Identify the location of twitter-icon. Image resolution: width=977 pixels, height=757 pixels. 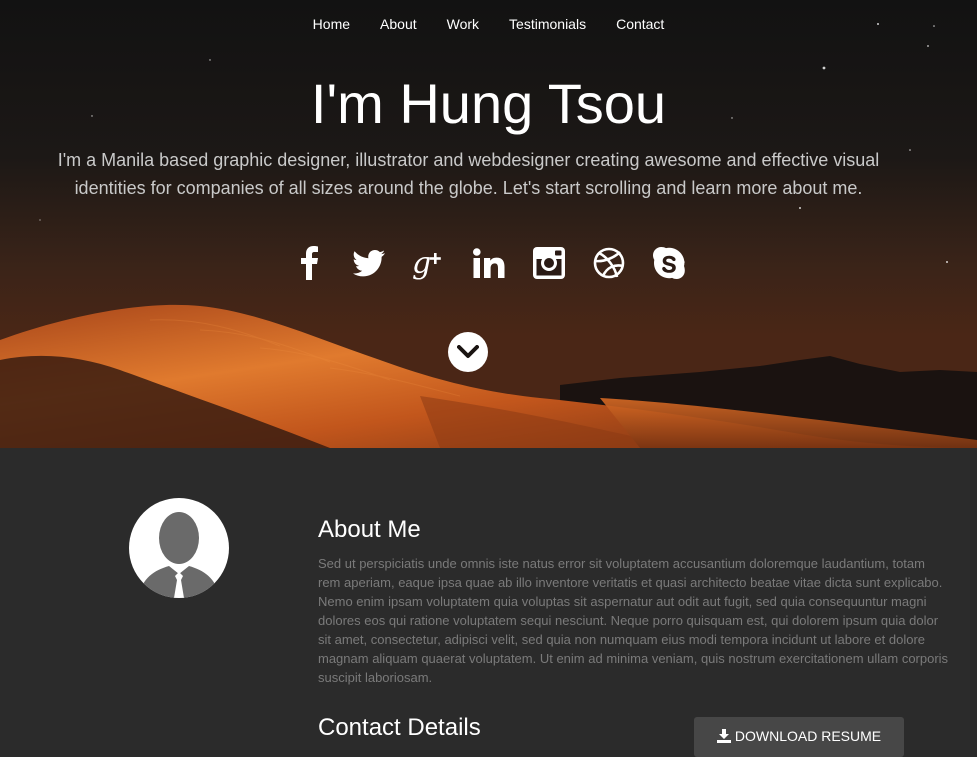
(369, 263).